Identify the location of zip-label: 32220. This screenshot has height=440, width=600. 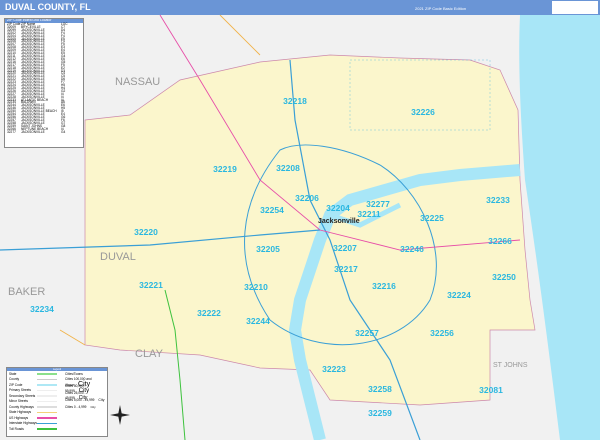
(146, 232).